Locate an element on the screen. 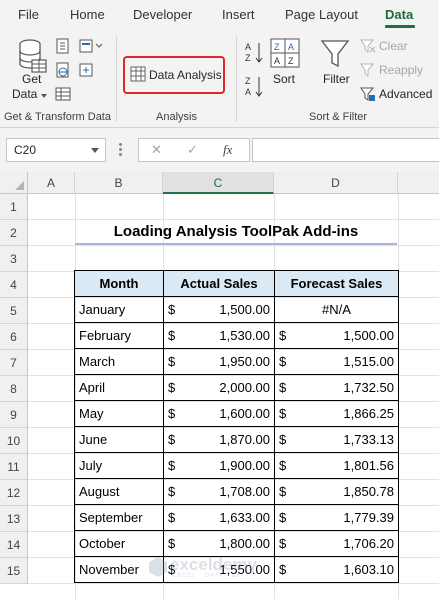  month-cell: April is located at coordinates (119, 387).